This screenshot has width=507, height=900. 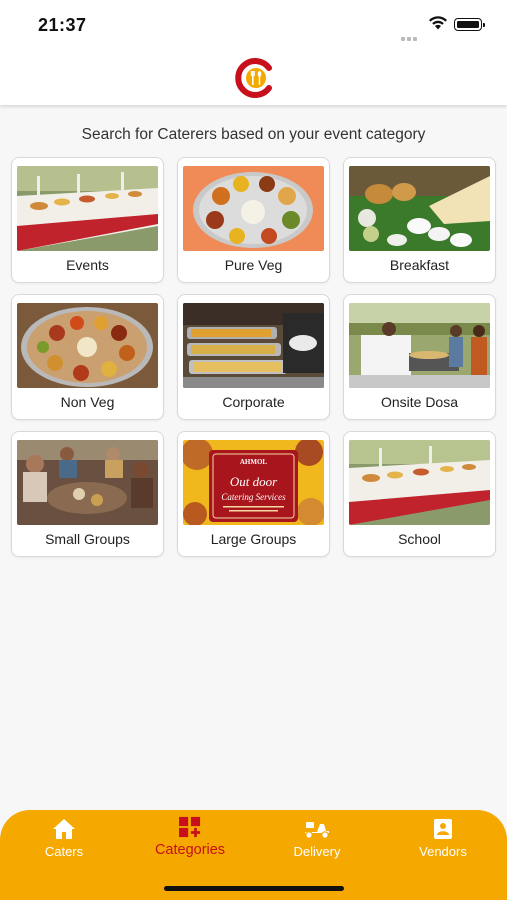 I want to click on nav-item-categories: Categories, so click(x=190, y=841).